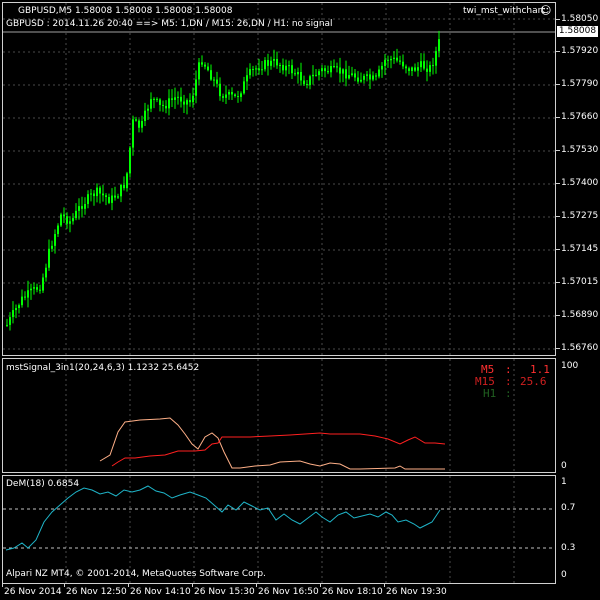  What do you see at coordinates (580, 216) in the screenshot?
I see `price-axis-label: 1.57275` at bounding box center [580, 216].